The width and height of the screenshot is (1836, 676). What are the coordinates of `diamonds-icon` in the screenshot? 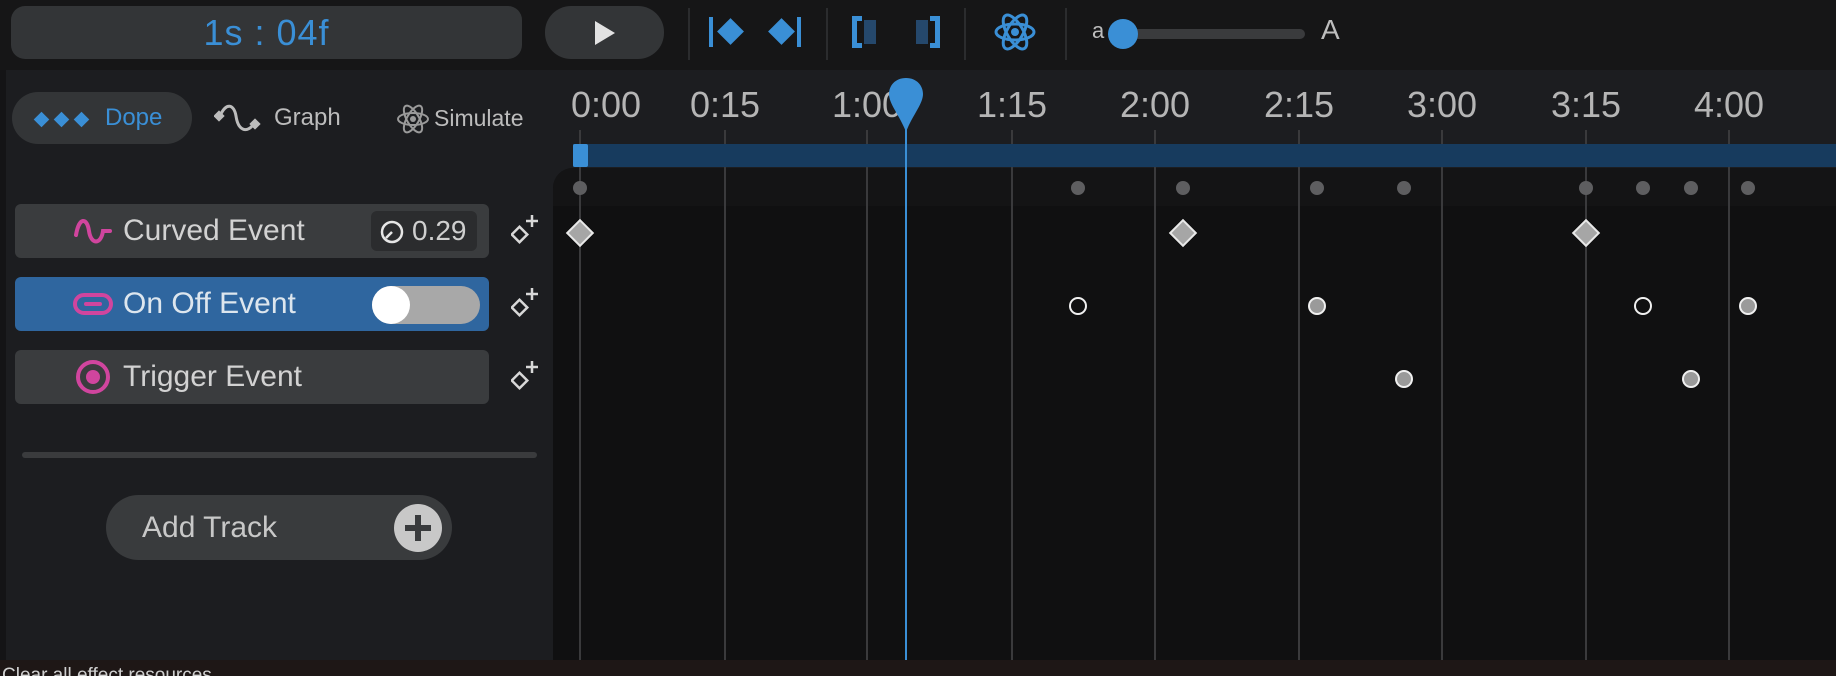 It's located at (64, 118).